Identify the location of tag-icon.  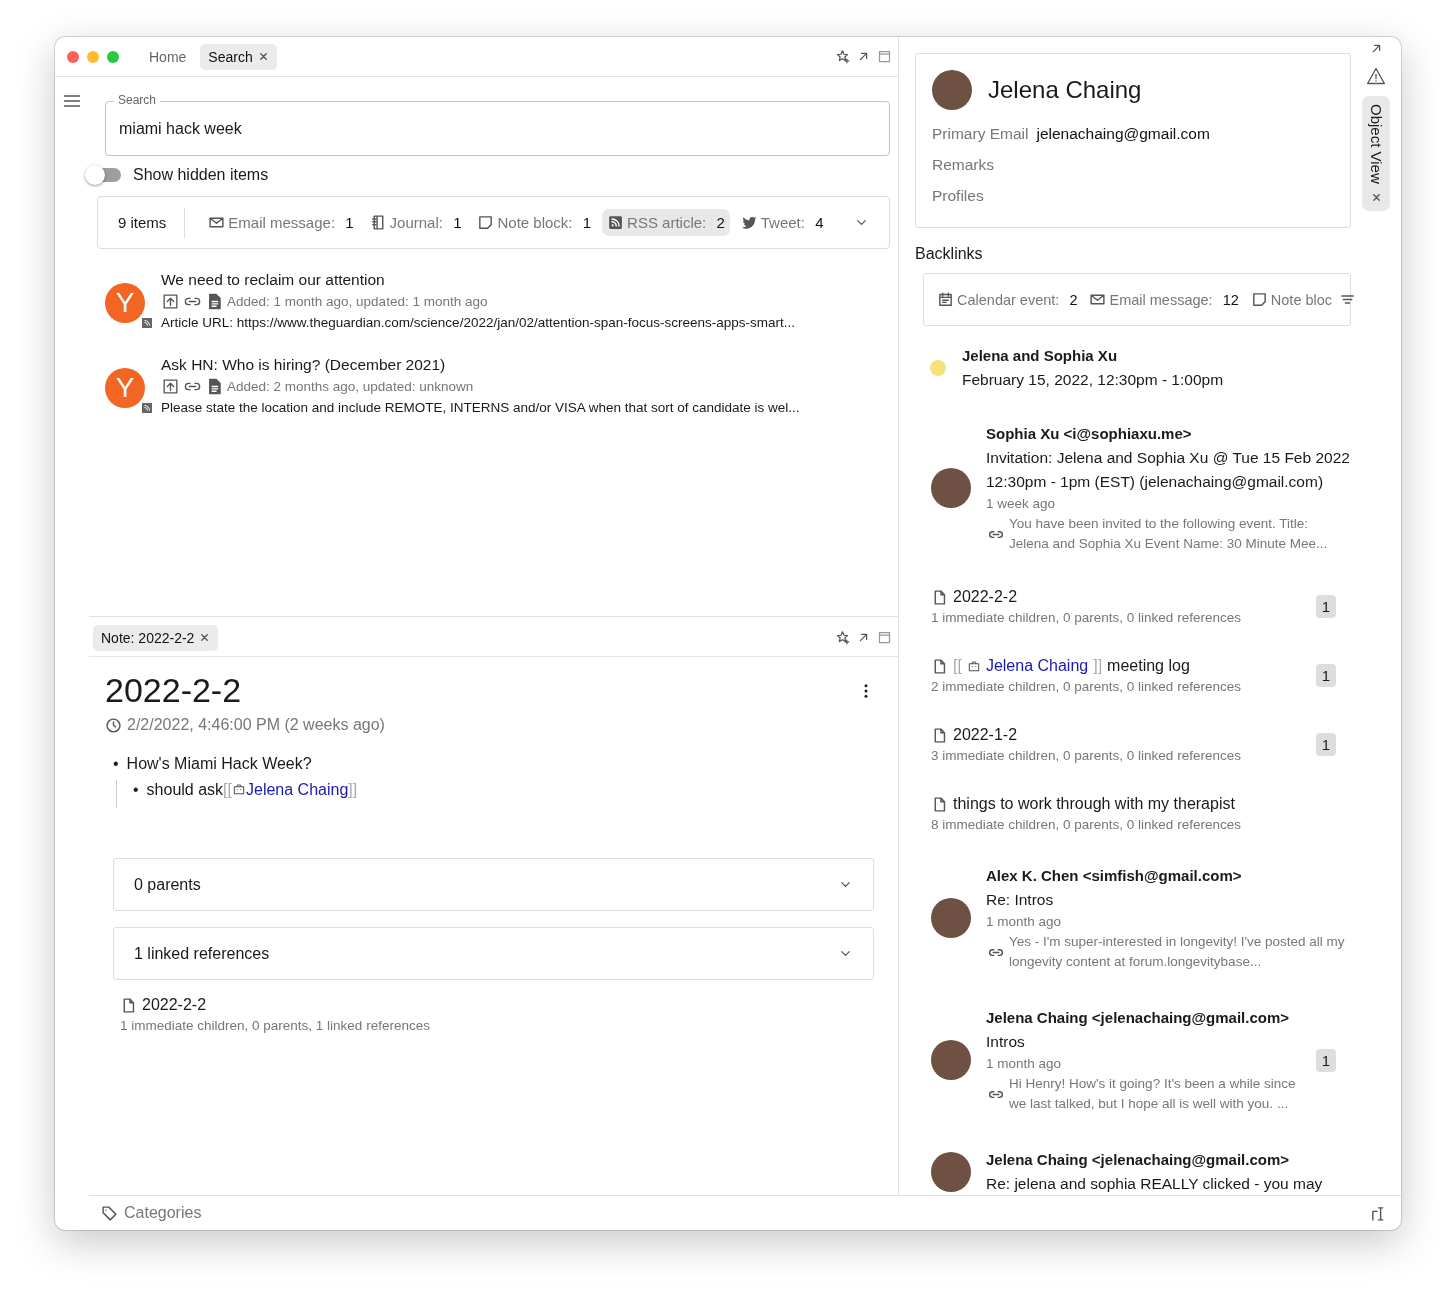
(109, 1213).